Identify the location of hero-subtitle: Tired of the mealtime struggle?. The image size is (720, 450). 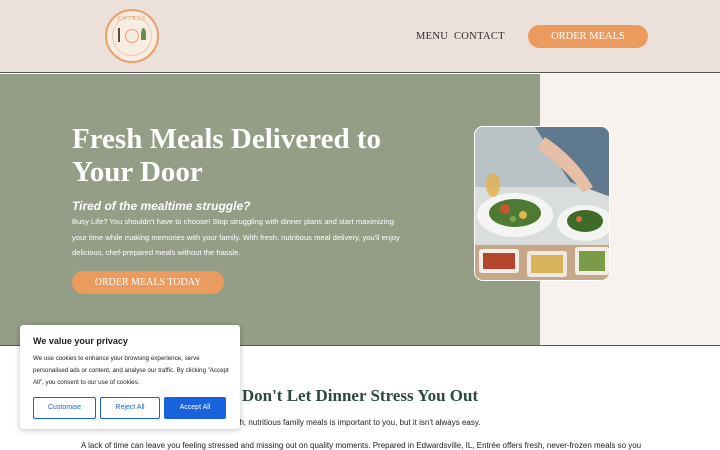
(161, 206).